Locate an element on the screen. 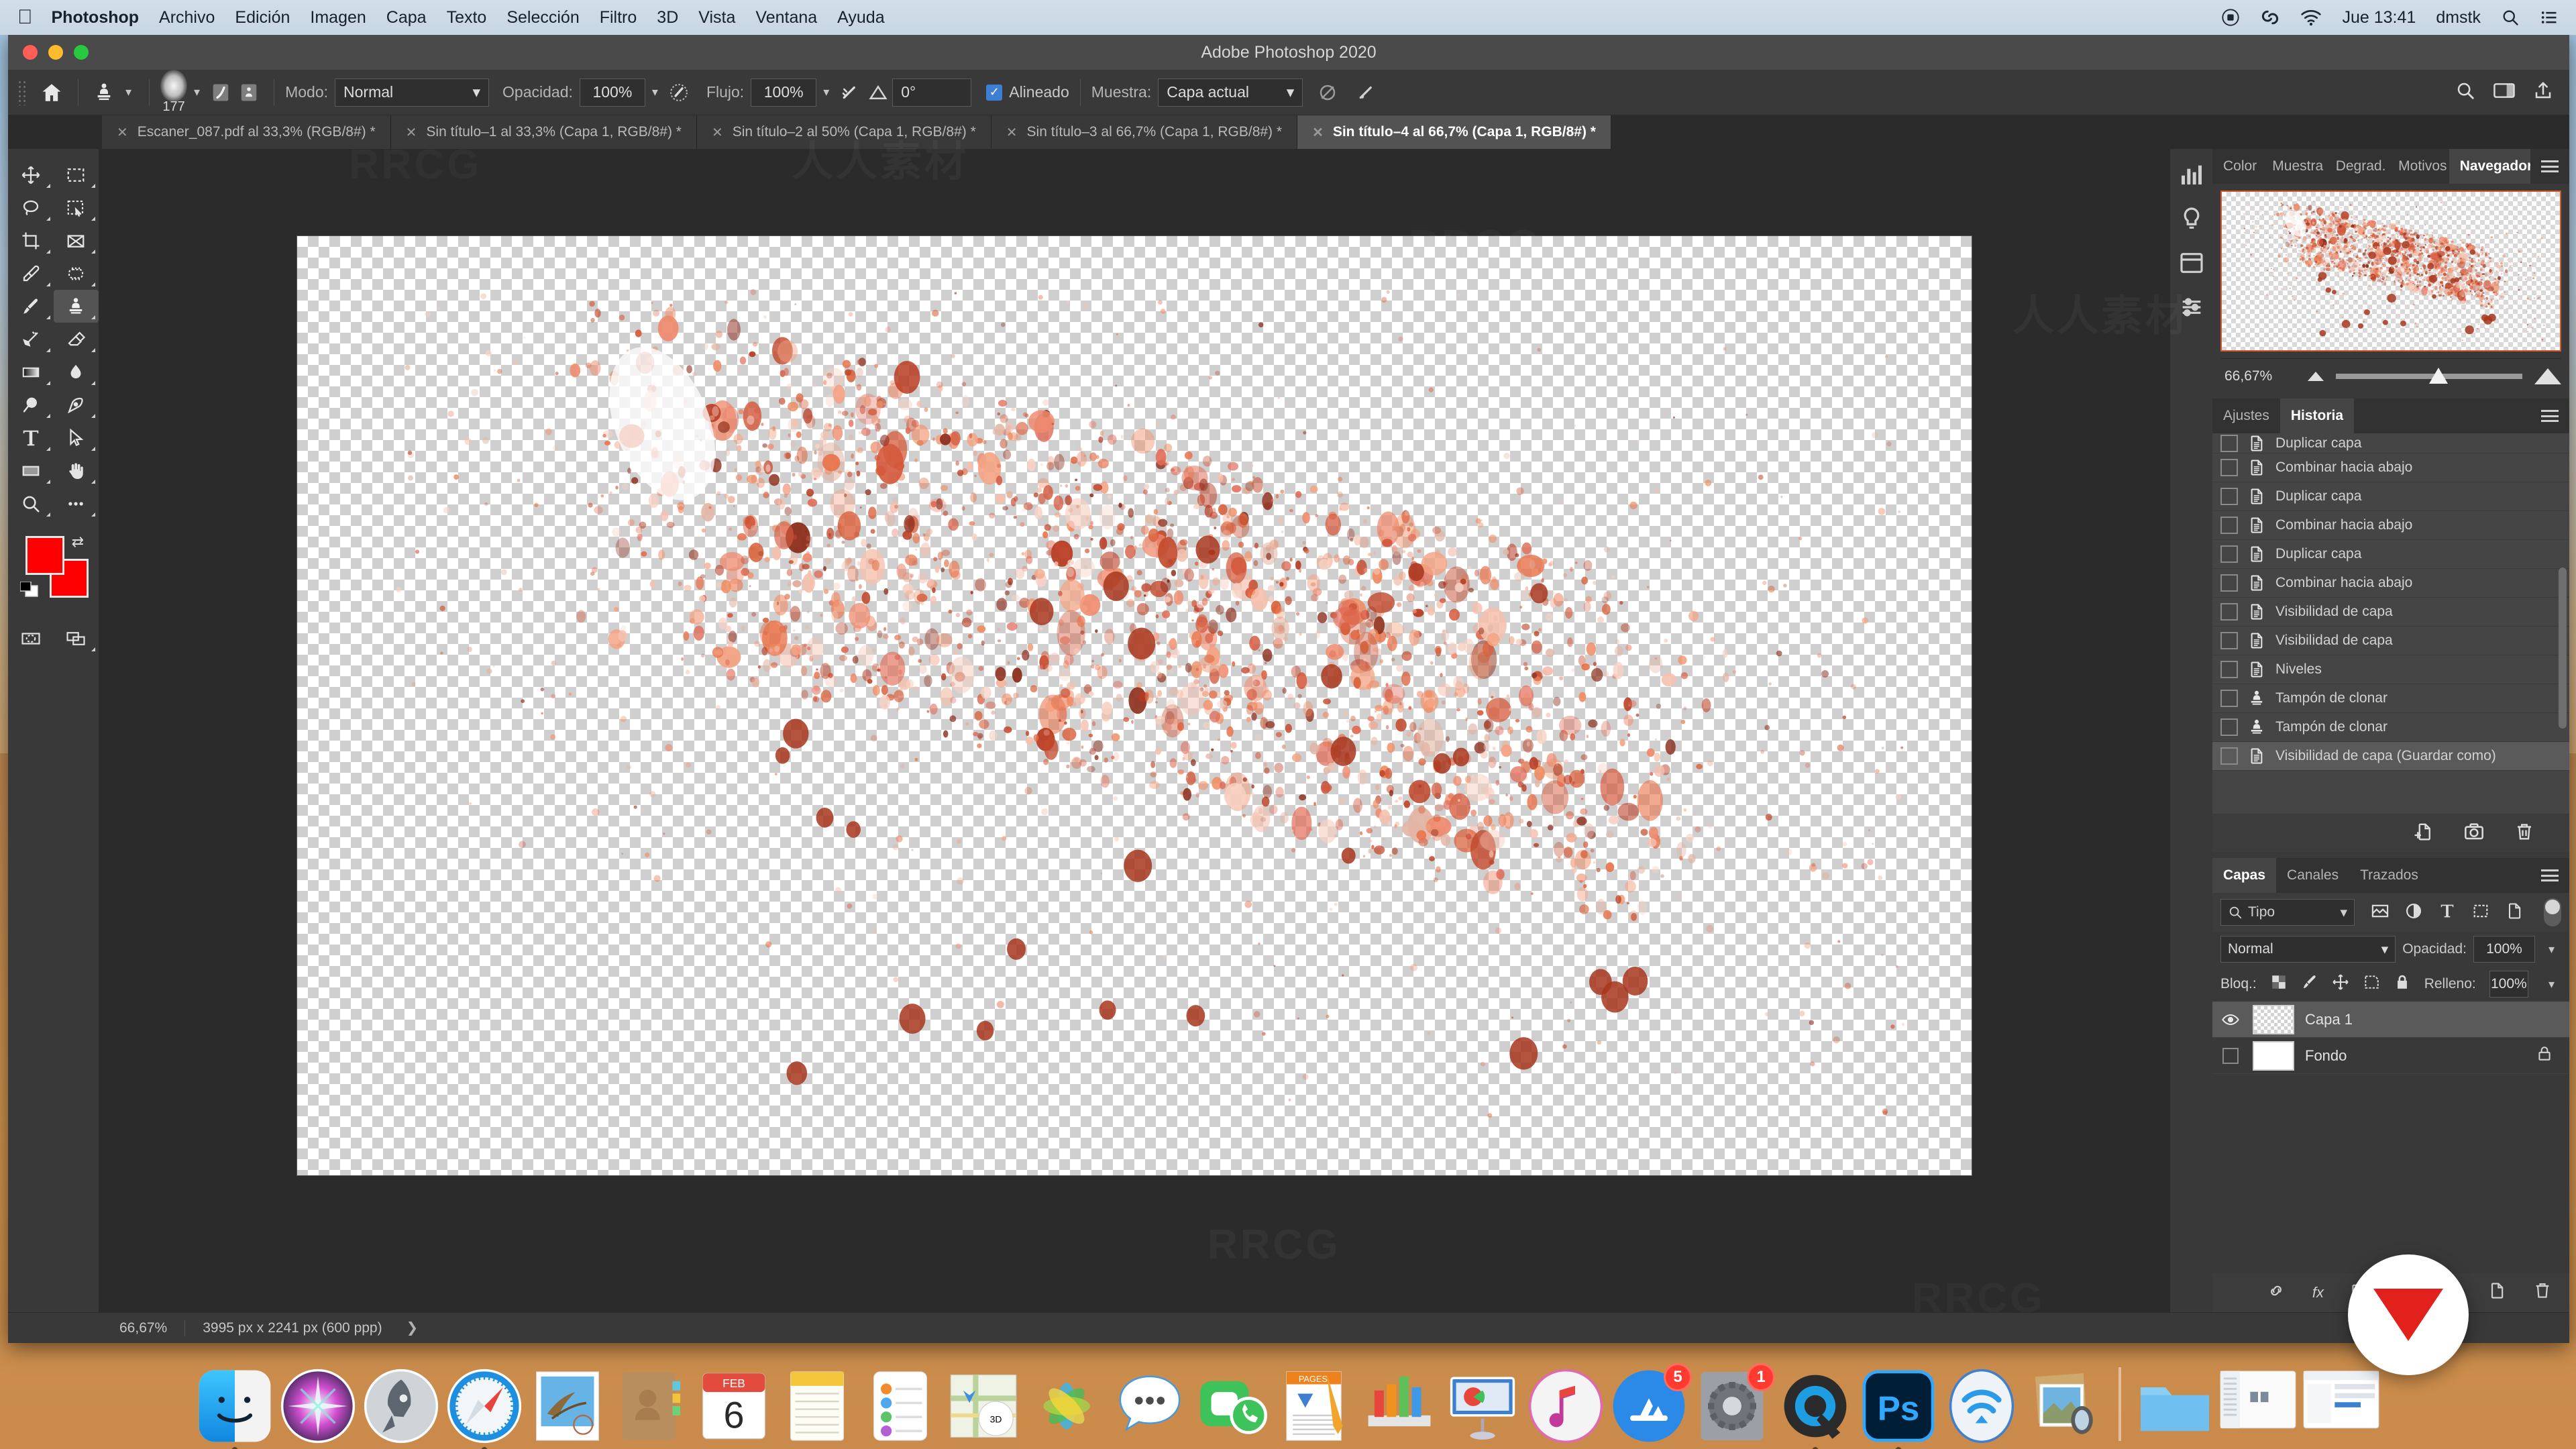 Image resolution: width=2576 pixels, height=1449 pixels. home-icon is located at coordinates (51, 92).